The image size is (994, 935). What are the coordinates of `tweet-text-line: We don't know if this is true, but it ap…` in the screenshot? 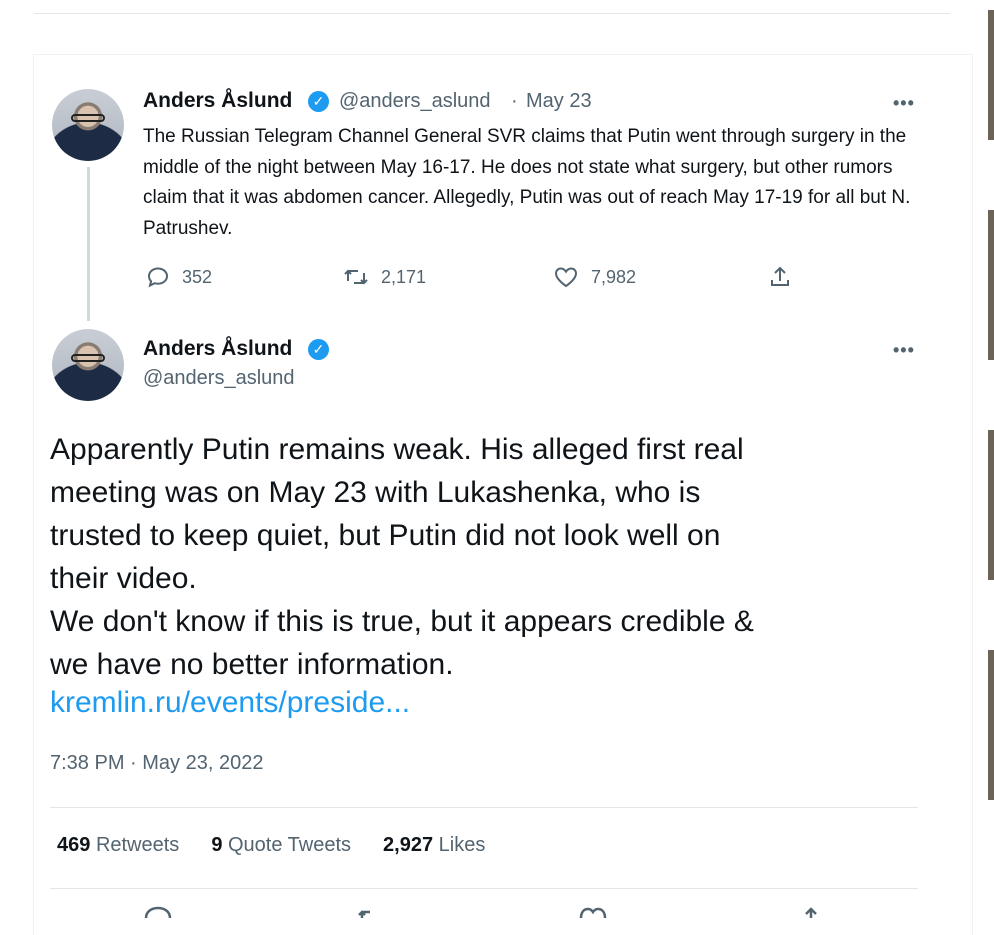 It's located at (402, 621).